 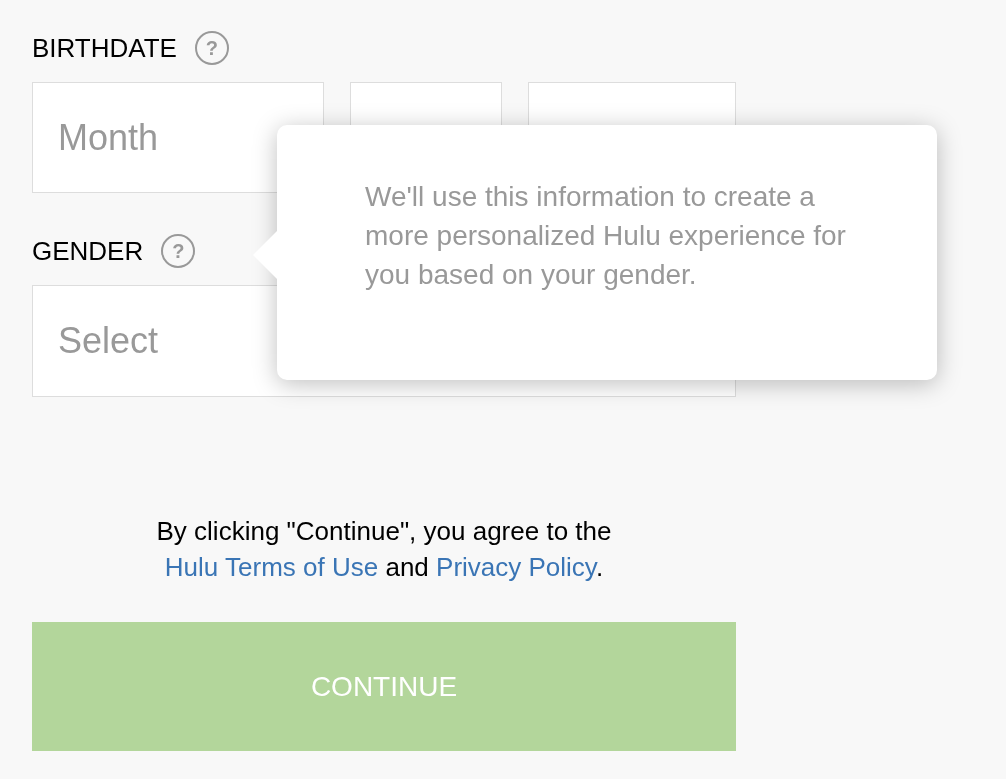 I want to click on terms-text: By clicking "Continue", you agree to the, so click(x=384, y=531).